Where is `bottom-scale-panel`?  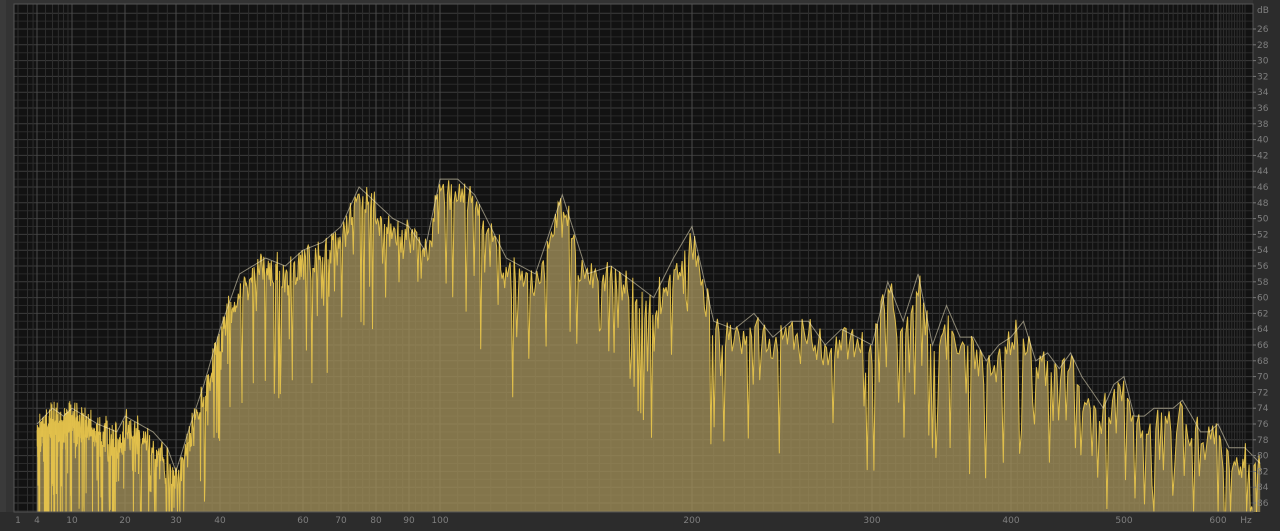 bottom-scale-panel is located at coordinates (640, 521).